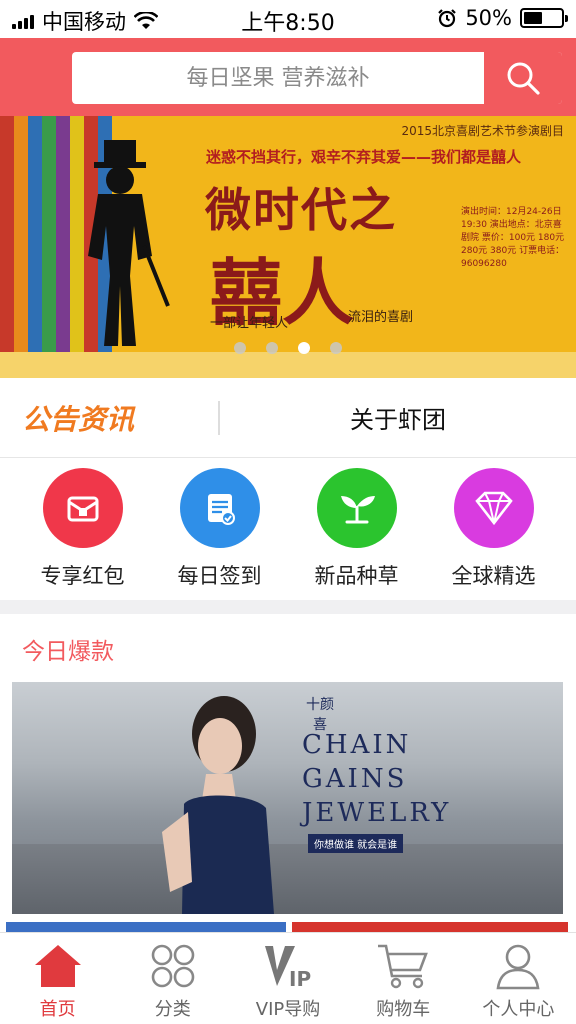 The image size is (576, 1024). Describe the element at coordinates (518, 1009) in the screenshot. I see `tab-label: 个人中心` at that location.